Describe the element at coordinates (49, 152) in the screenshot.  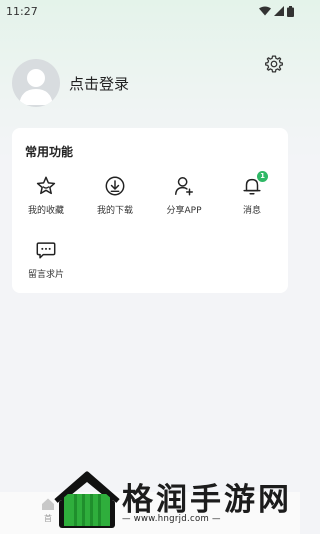
I see `card-title: 常用功能` at that location.